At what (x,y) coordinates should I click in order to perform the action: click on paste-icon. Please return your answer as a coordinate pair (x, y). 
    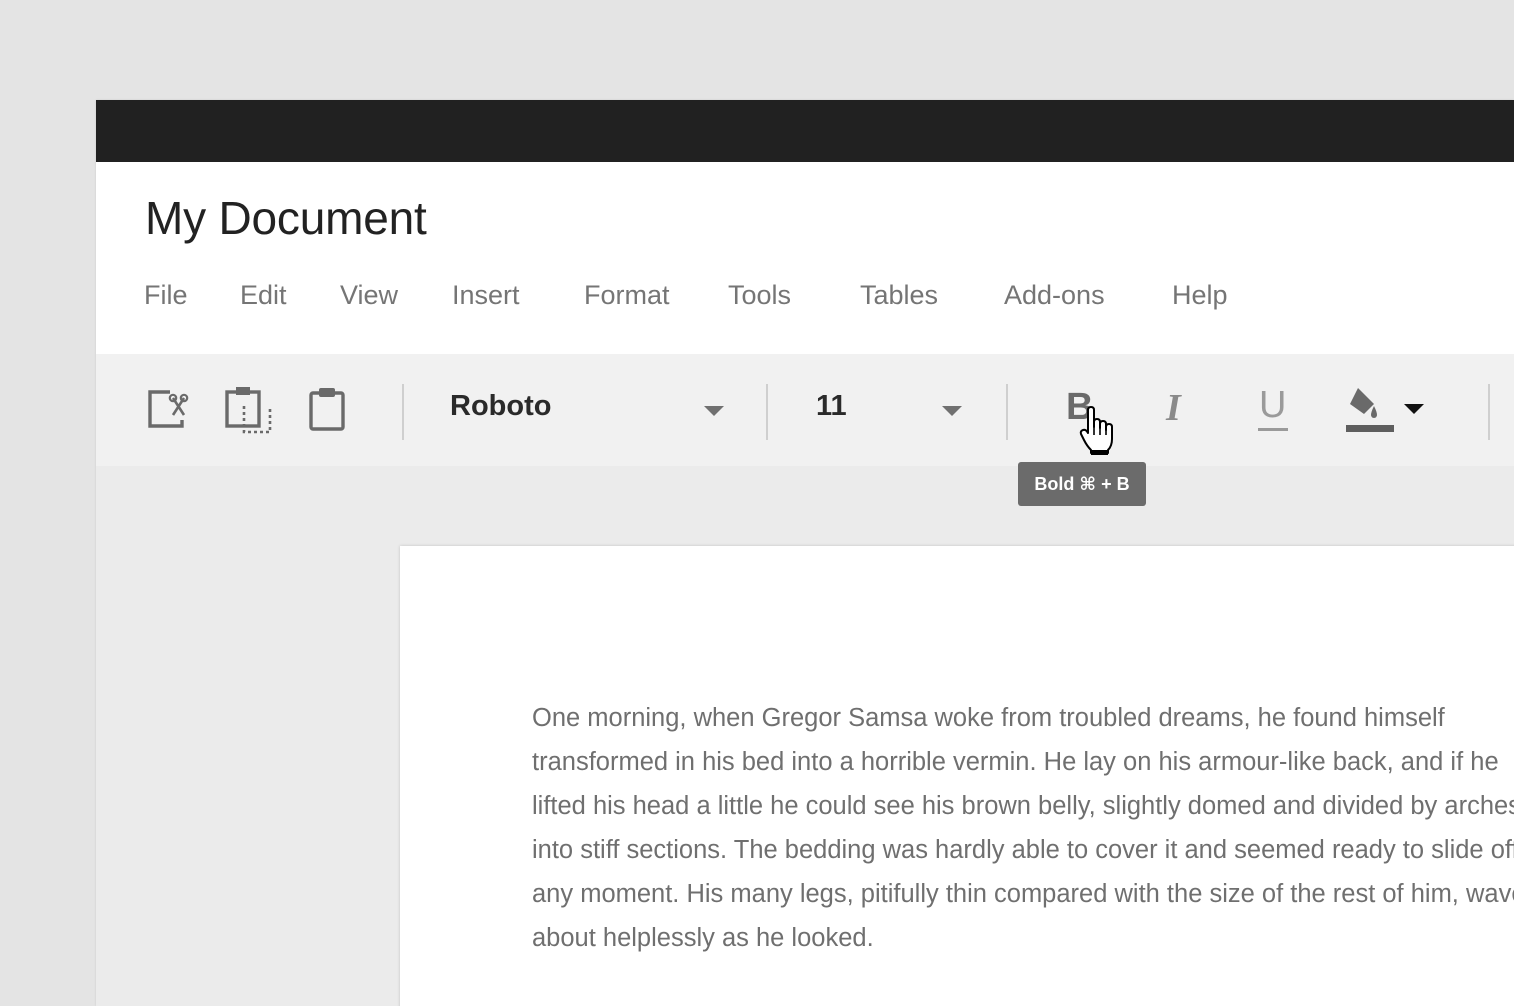
    Looking at the image, I should click on (327, 409).